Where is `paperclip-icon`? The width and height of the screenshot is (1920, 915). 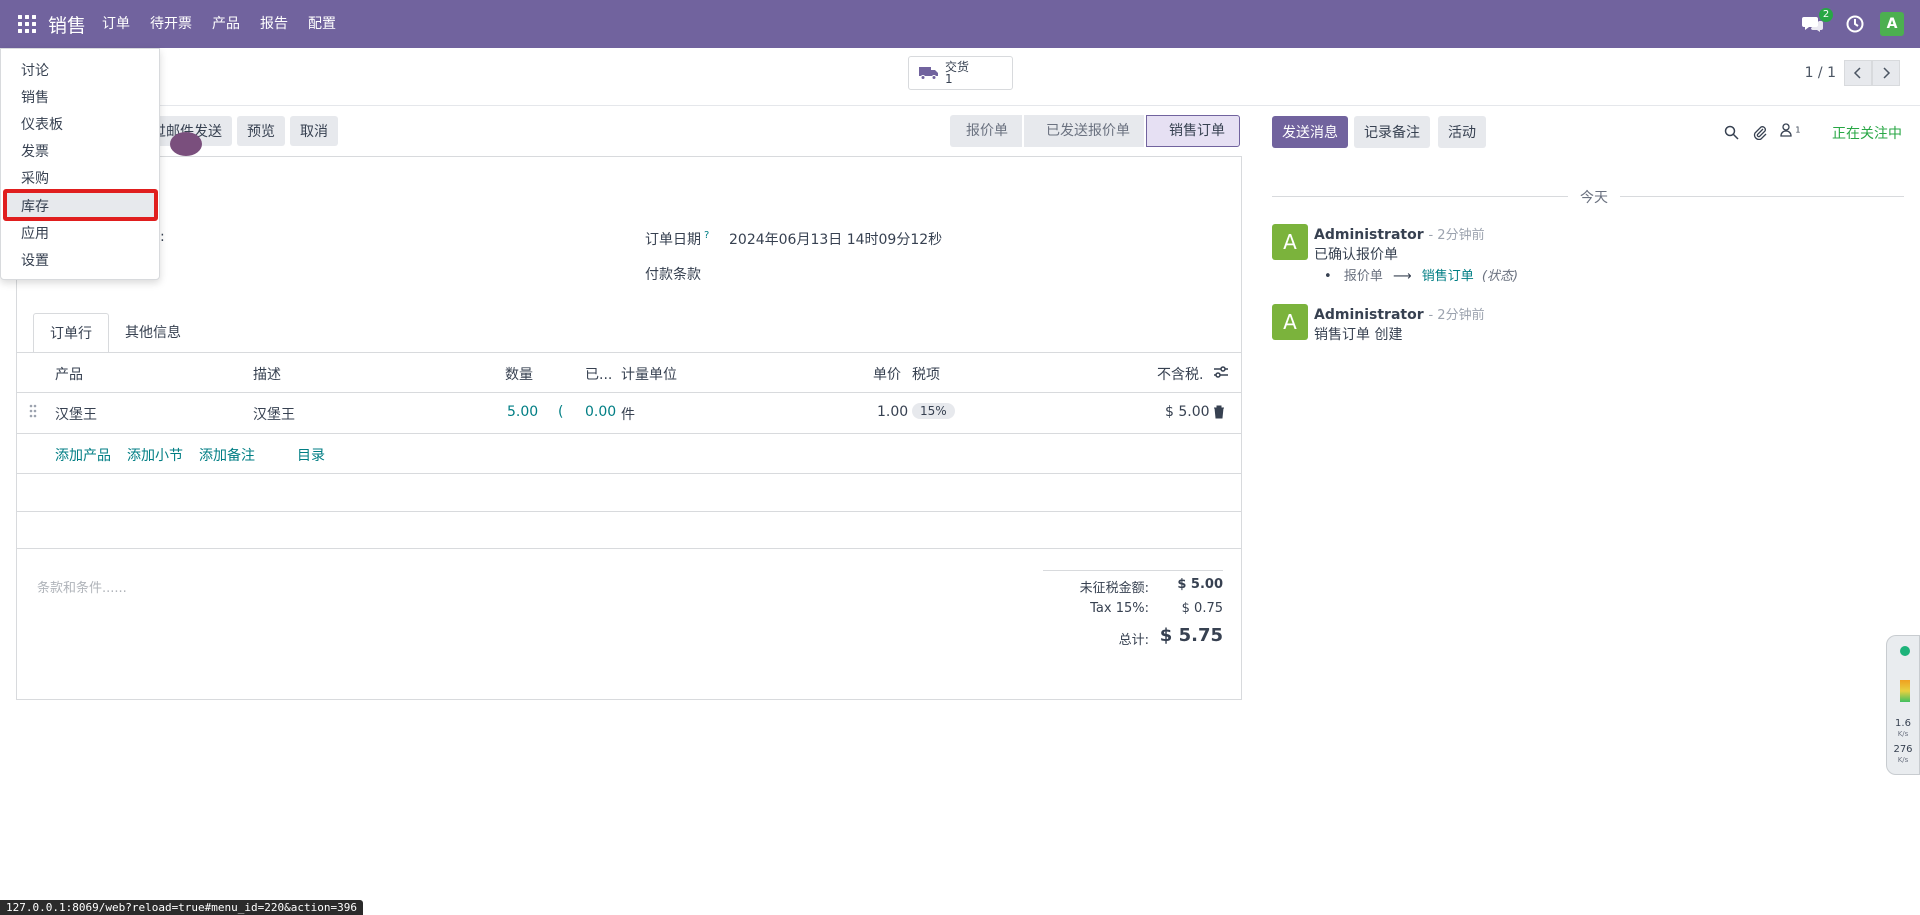
paperclip-icon is located at coordinates (1759, 134).